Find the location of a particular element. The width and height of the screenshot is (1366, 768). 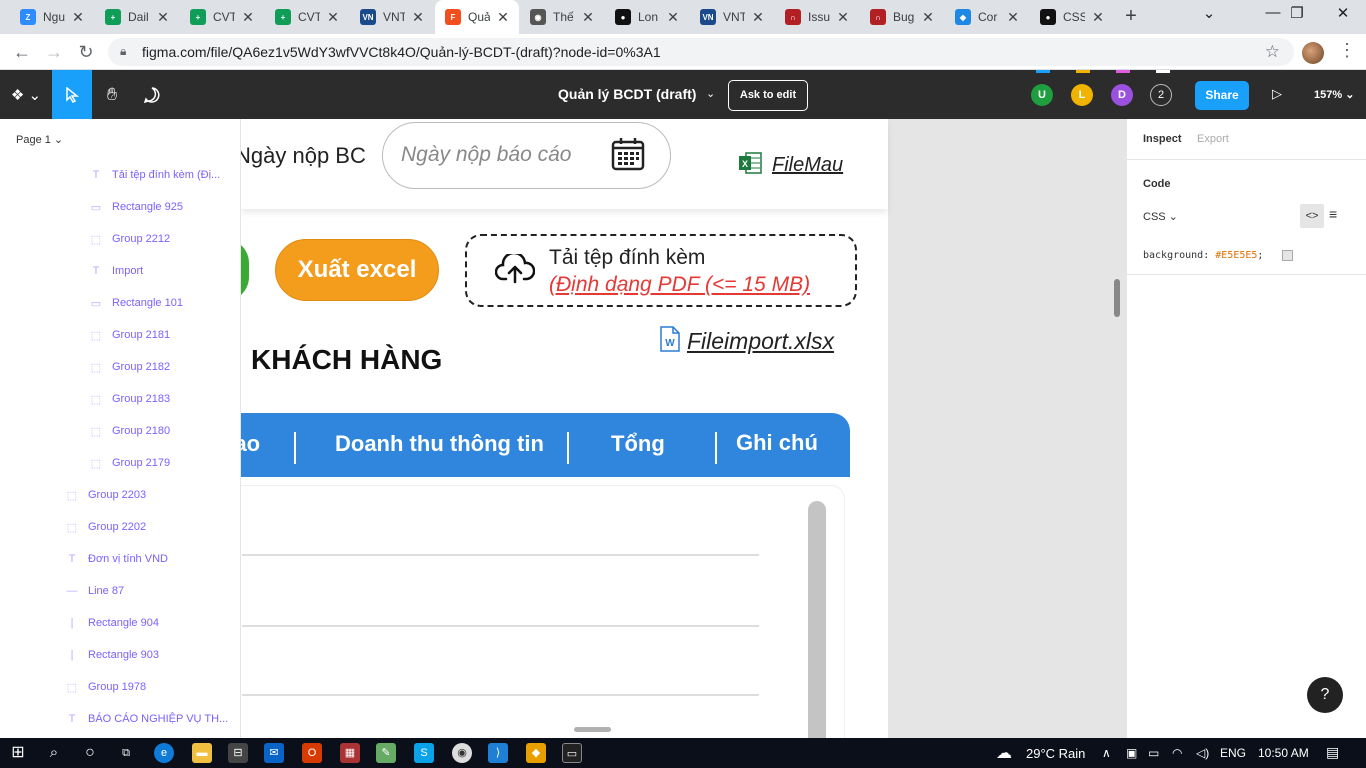

mail-icon: ✉ is located at coordinates (274, 753).